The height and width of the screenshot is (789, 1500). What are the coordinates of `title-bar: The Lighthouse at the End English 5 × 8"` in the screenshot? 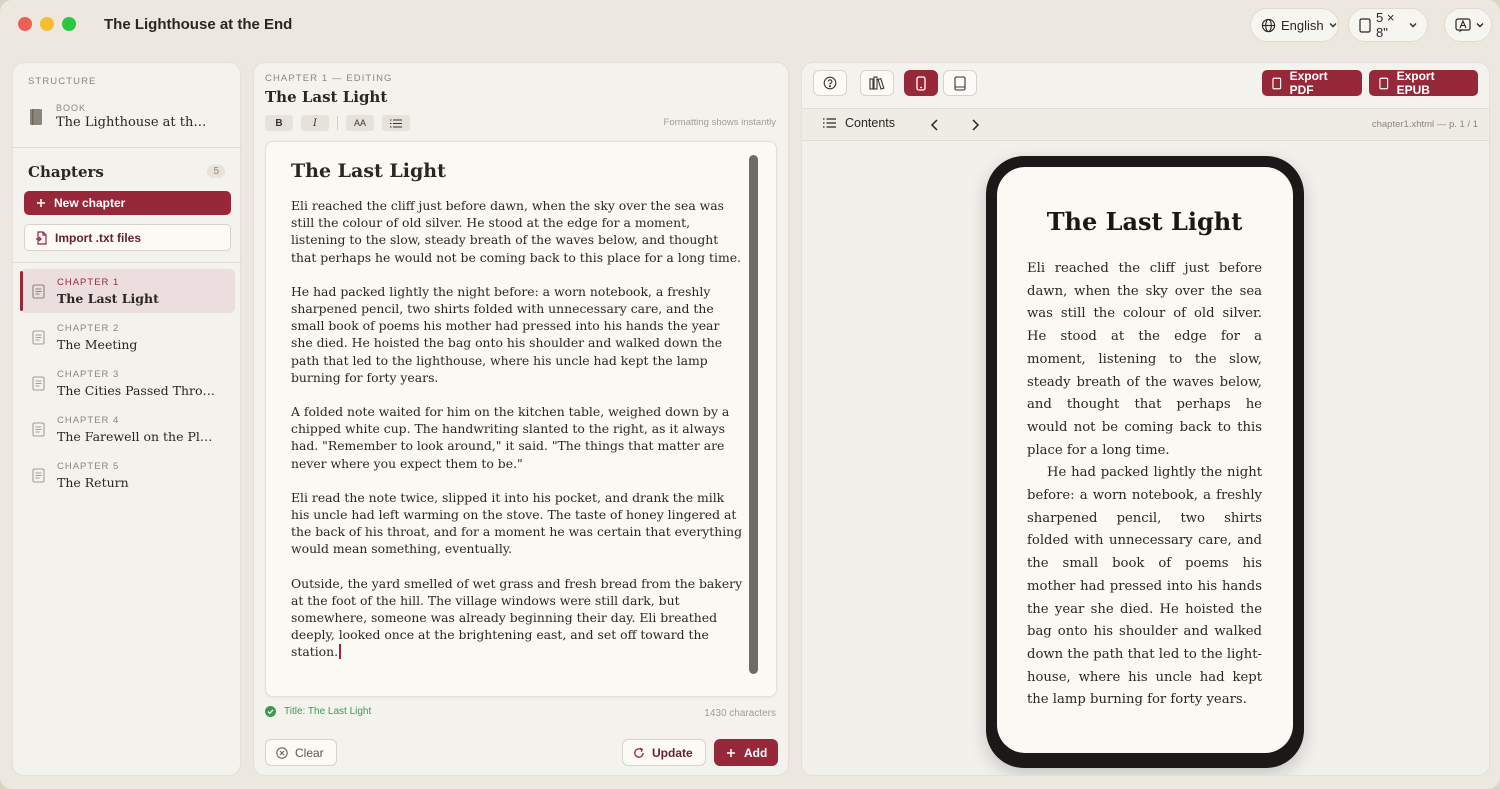 It's located at (750, 26).